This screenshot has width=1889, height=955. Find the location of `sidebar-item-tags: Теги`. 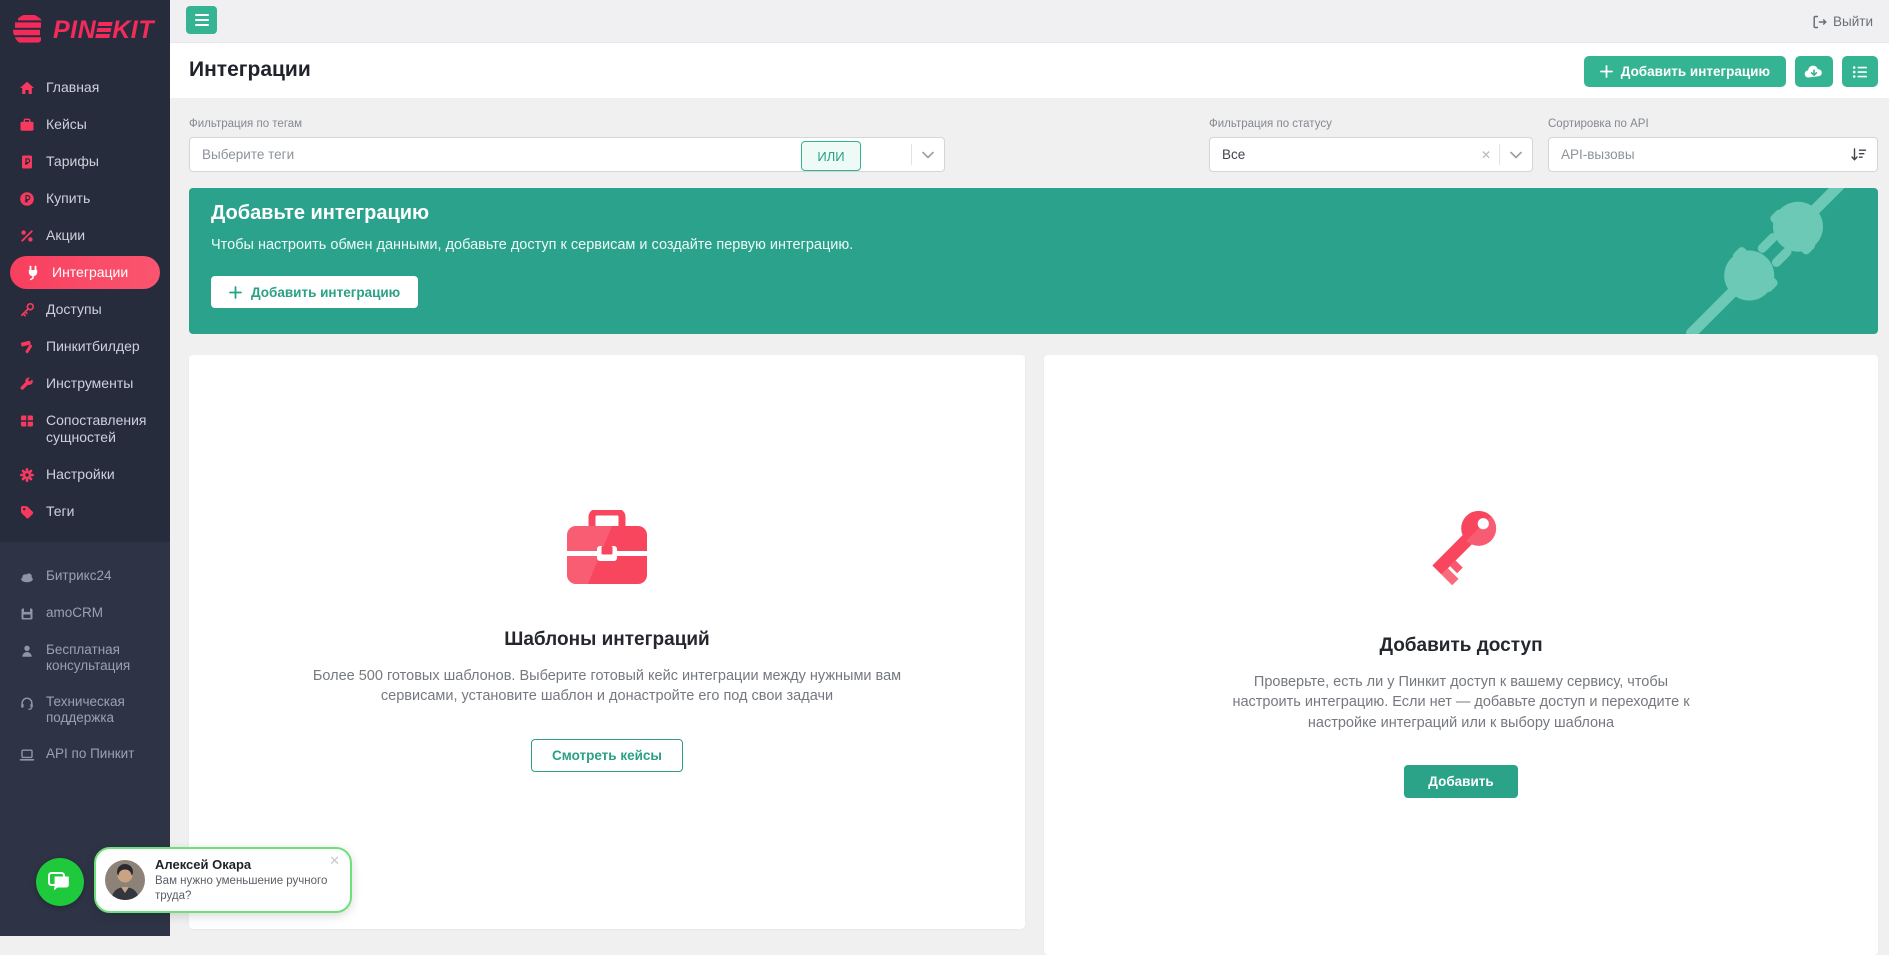

sidebar-item-tags: Теги is located at coordinates (85, 511).